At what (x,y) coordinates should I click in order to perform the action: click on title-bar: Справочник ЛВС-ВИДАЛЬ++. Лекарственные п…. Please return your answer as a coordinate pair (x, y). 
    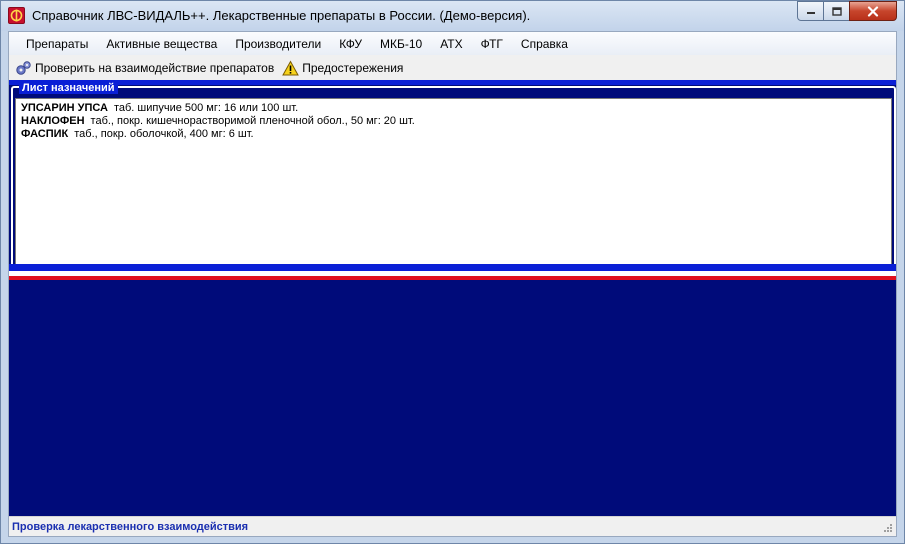
    Looking at the image, I should click on (452, 16).